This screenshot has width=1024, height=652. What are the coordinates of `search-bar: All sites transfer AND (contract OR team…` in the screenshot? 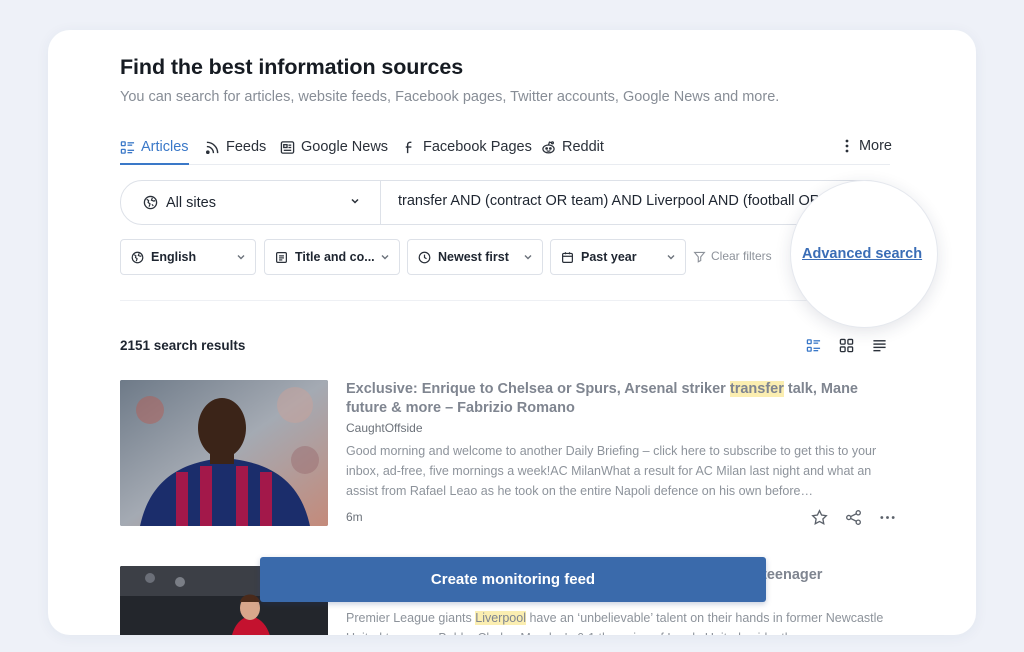 It's located at (505, 202).